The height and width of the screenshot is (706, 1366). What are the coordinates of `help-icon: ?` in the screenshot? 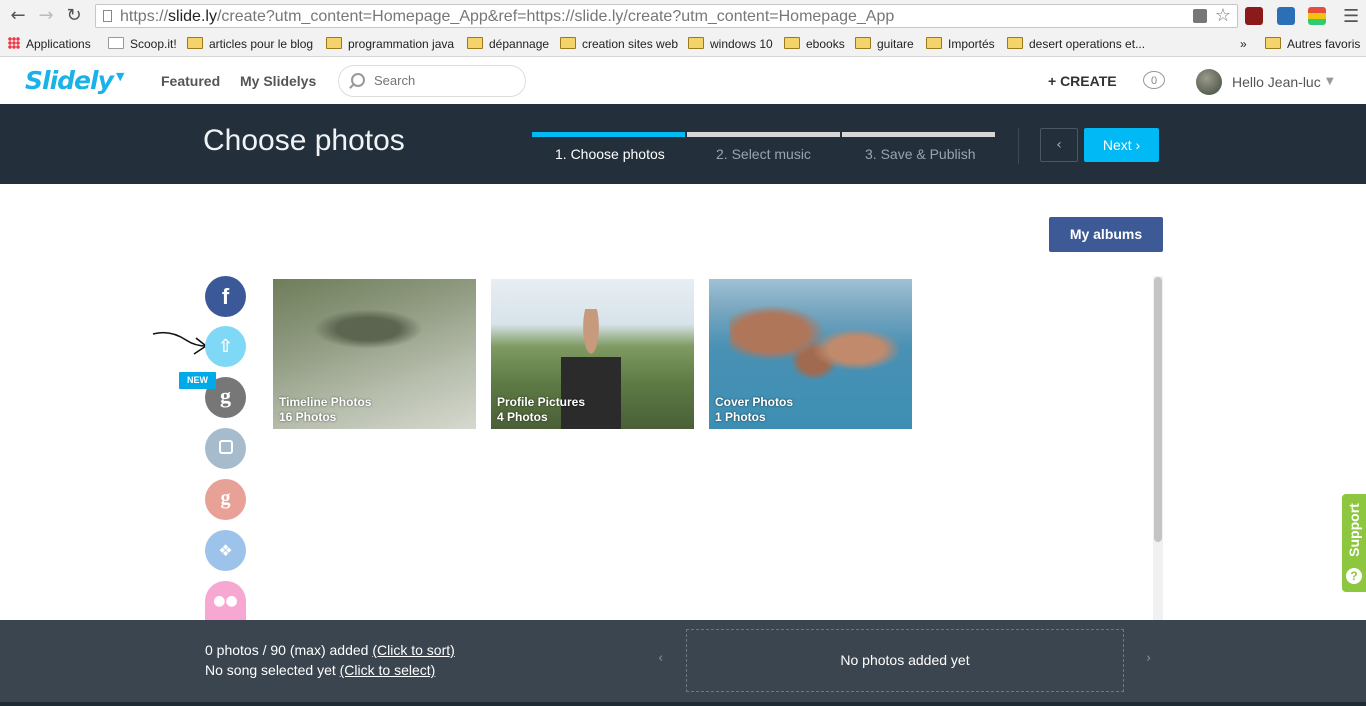 It's located at (1354, 576).